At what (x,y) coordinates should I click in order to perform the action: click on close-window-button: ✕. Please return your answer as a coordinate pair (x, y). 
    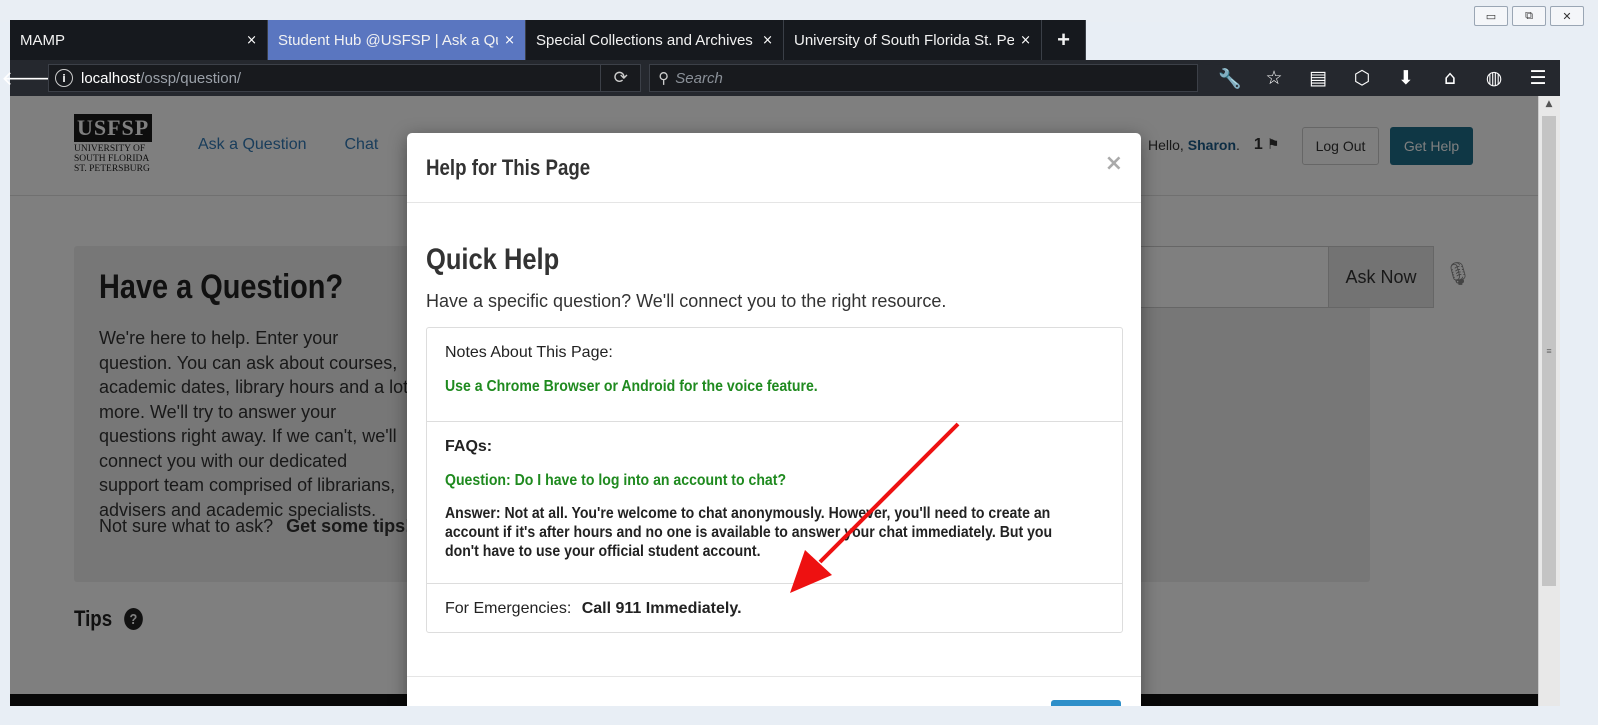
    Looking at the image, I should click on (1567, 16).